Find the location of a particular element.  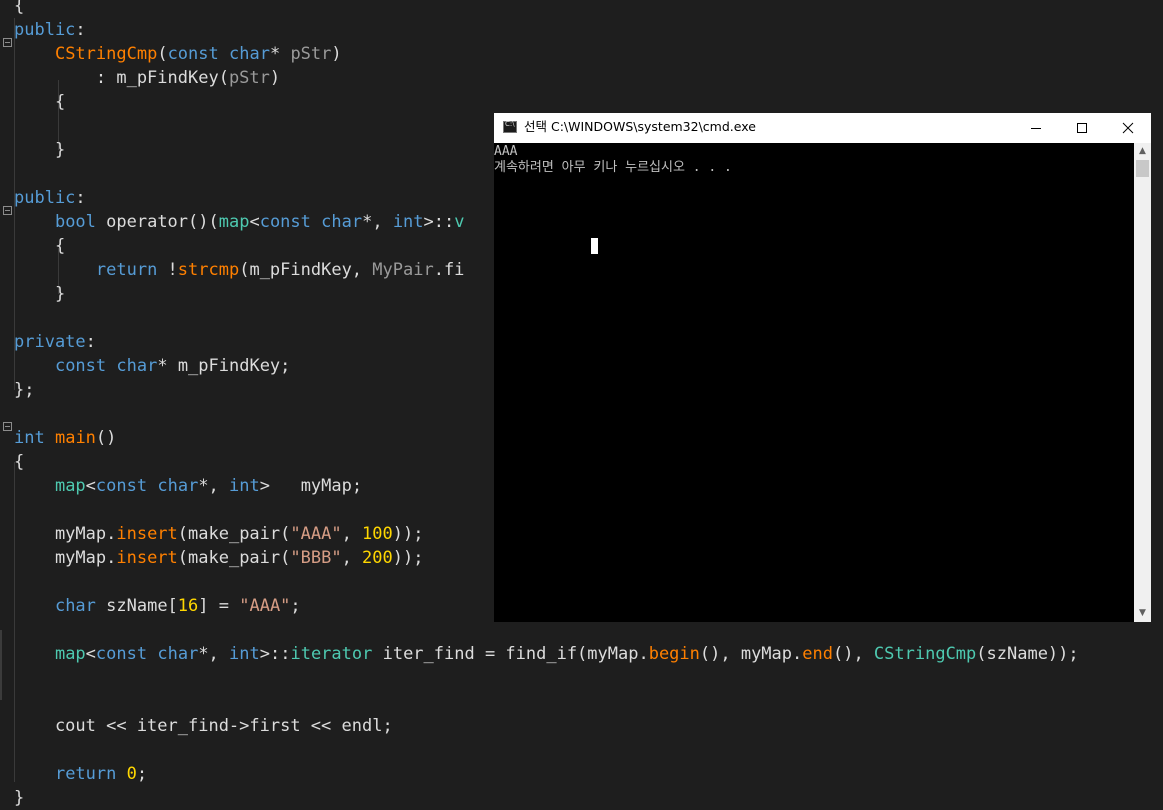

code-line: myMap.insert(make_pair("AAA", 100)); is located at coordinates (219, 534).